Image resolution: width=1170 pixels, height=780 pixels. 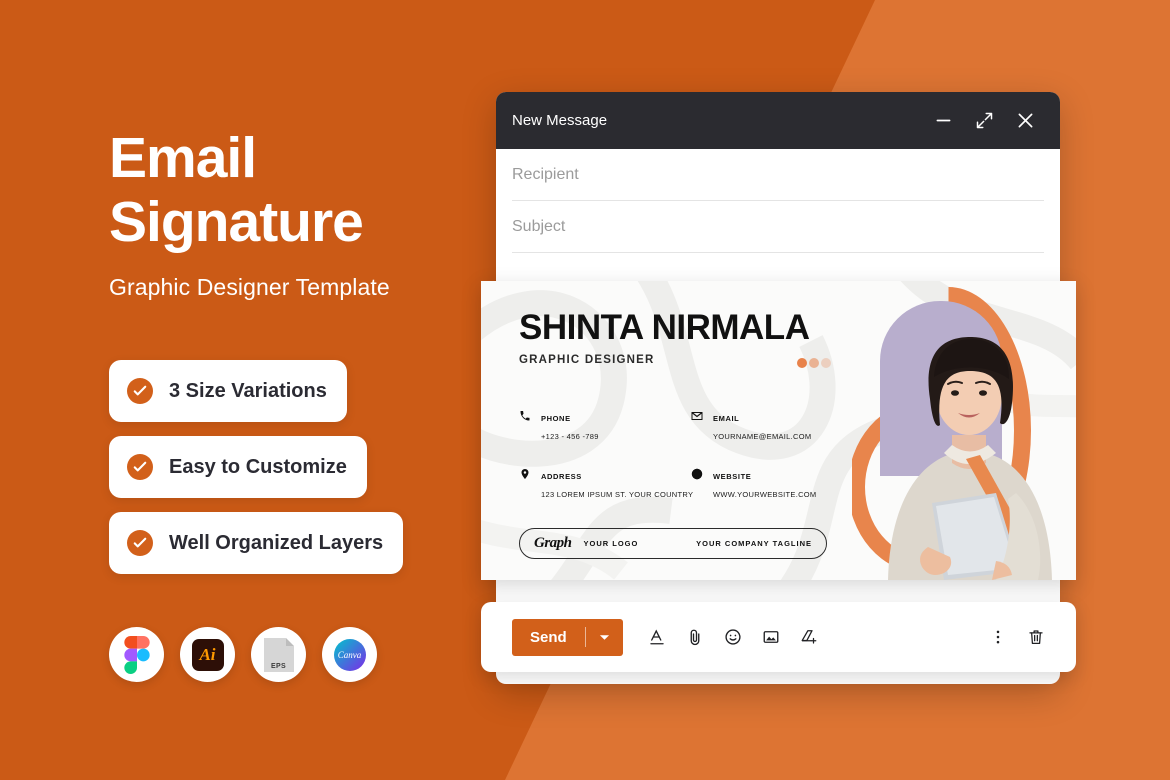 I want to click on feature-label: 3 Size Variations, so click(x=248, y=390).